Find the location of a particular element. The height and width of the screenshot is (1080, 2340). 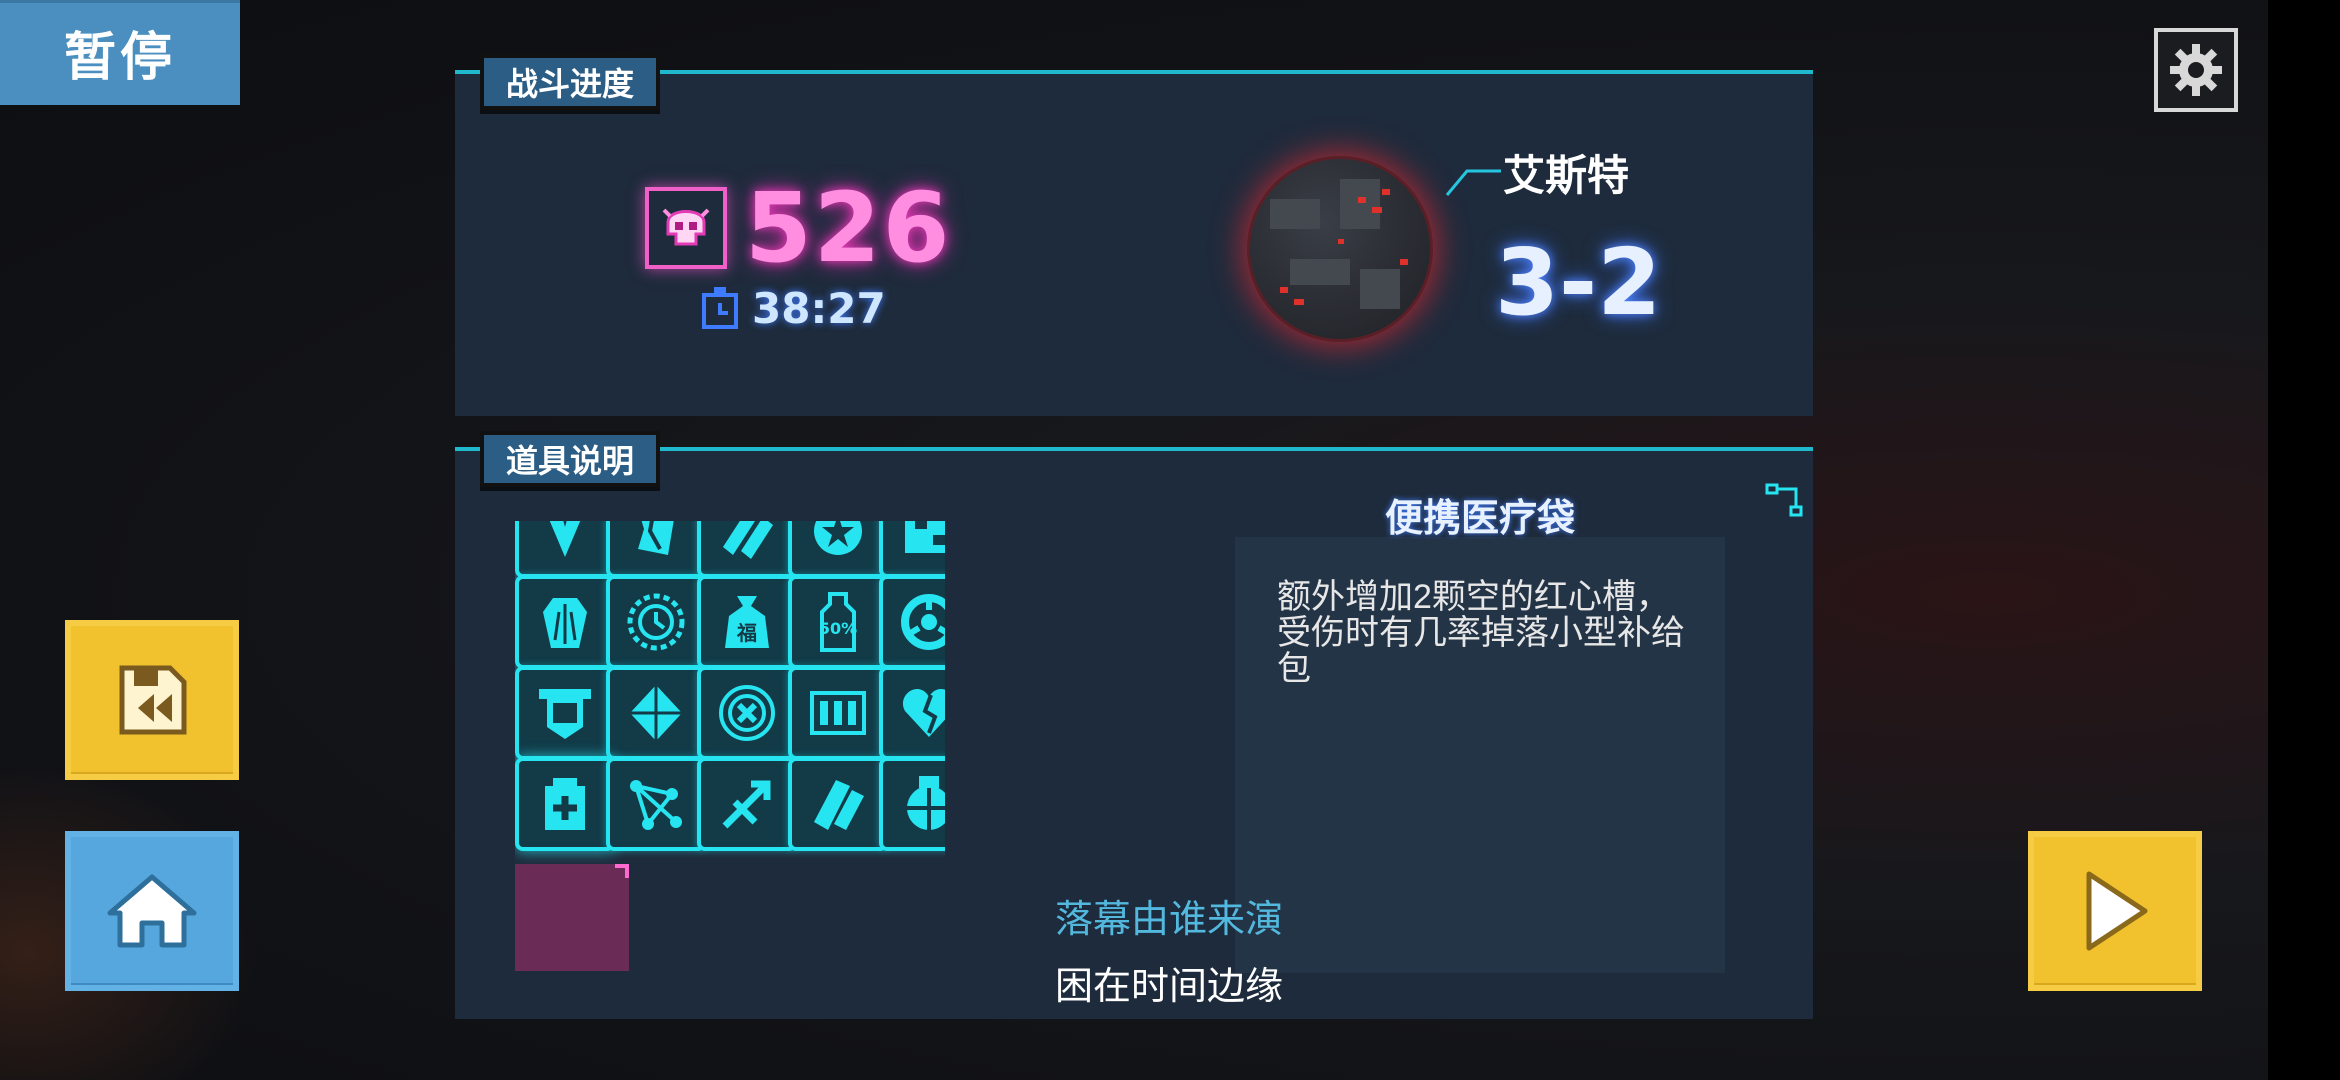

medkit-icon is located at coordinates (565, 804).